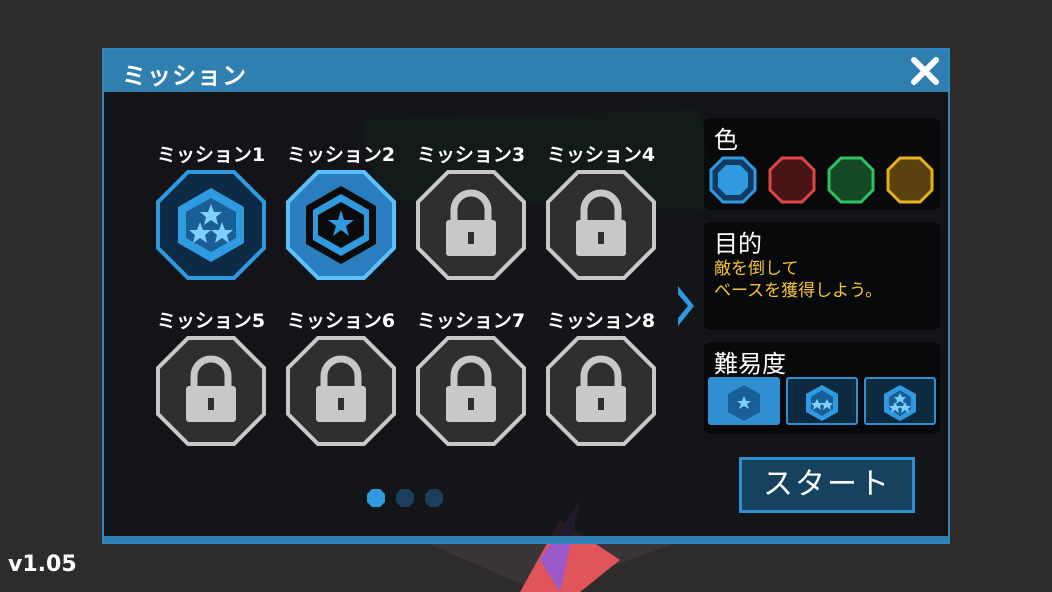 This screenshot has width=1052, height=592. Describe the element at coordinates (827, 485) in the screenshot. I see `start-button: スタート` at that location.